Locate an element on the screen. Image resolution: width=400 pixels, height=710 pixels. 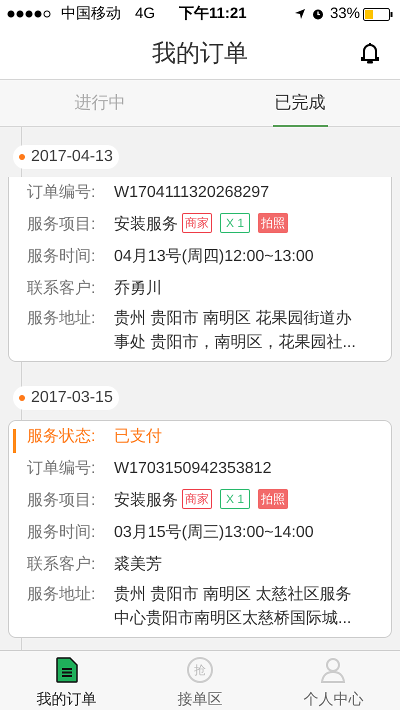
battery-percent: 33% is located at coordinates (345, 14).